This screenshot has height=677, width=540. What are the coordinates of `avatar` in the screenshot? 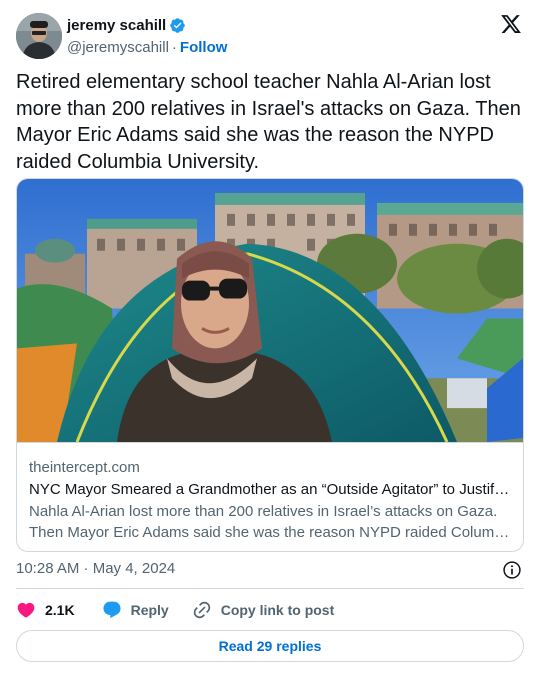 It's located at (39, 36).